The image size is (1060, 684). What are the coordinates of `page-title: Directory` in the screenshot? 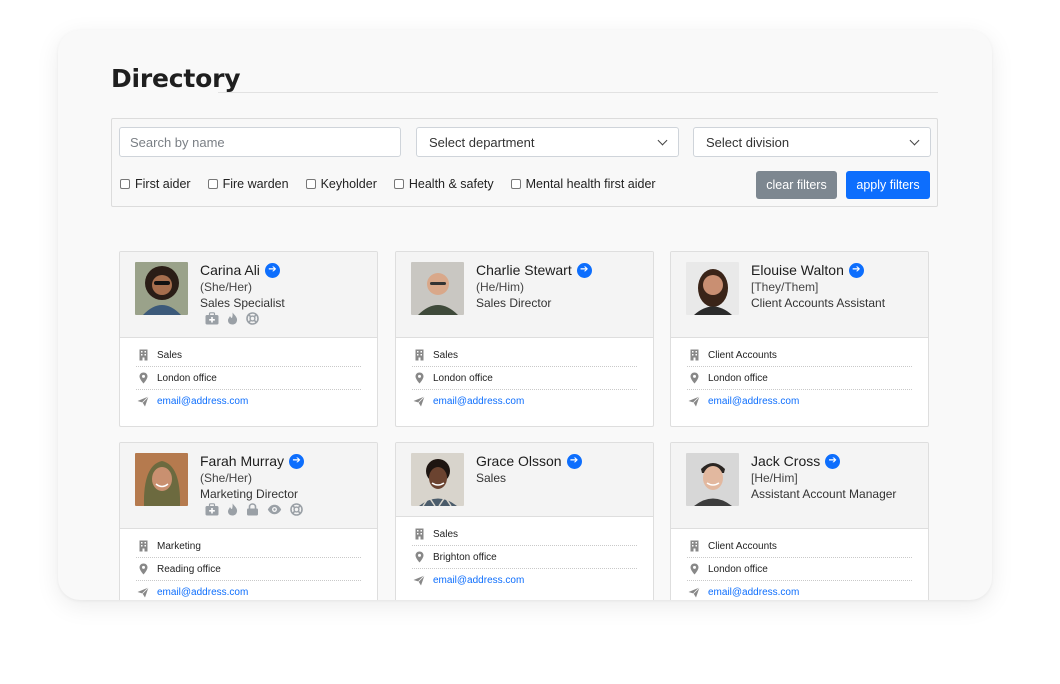 It's located at (176, 78).